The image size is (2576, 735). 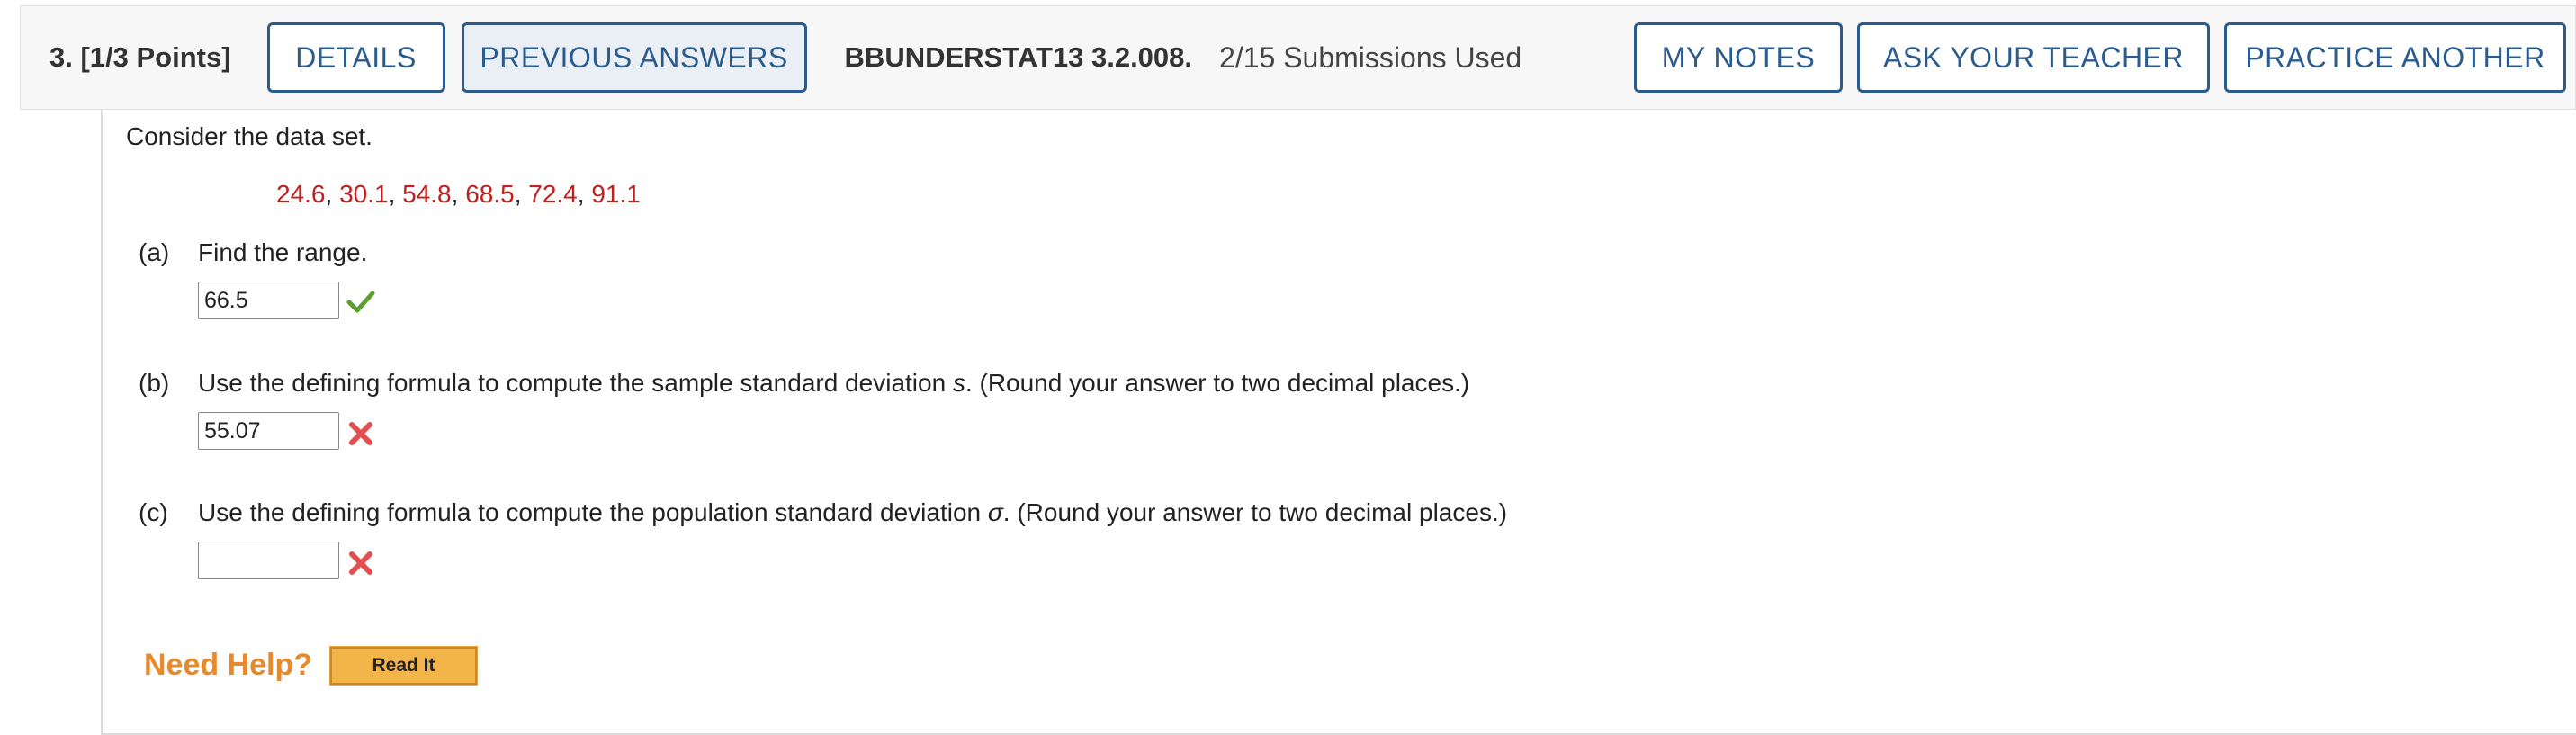 I want to click on need-help-label: Need Help?, so click(x=229, y=665).